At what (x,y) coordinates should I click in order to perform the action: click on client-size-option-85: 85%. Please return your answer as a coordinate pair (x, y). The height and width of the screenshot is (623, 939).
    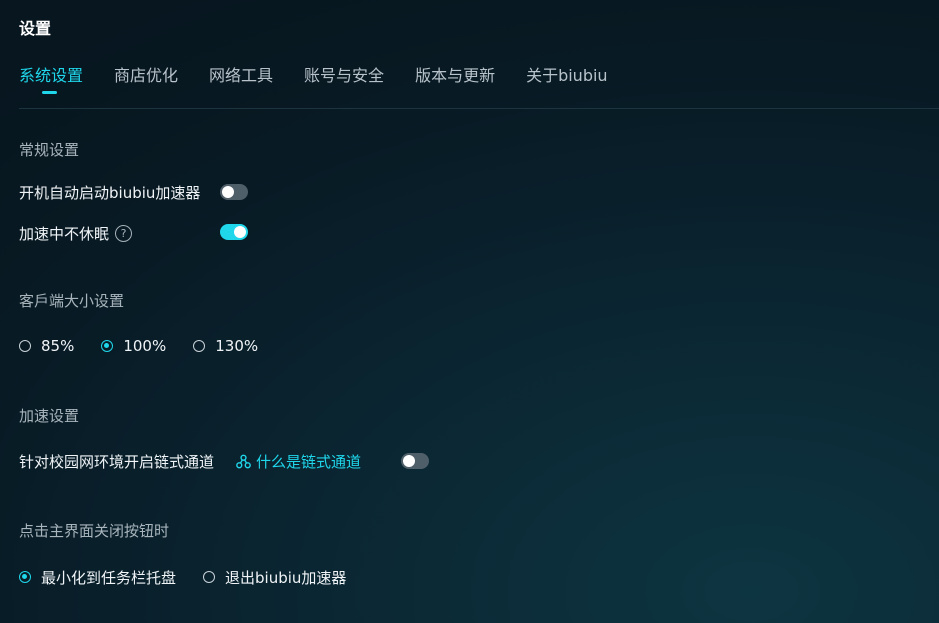
    Looking at the image, I should click on (46, 346).